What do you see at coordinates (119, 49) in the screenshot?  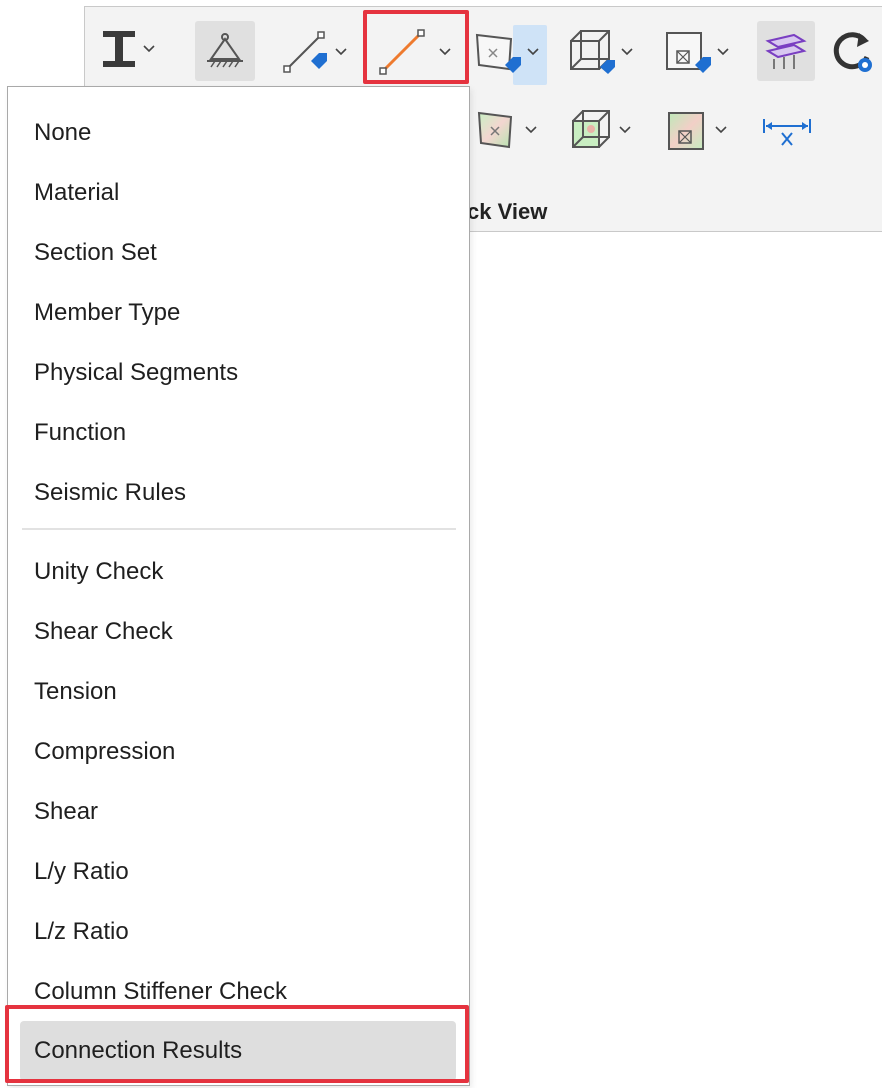 I see `i-beam-section-icon` at bounding box center [119, 49].